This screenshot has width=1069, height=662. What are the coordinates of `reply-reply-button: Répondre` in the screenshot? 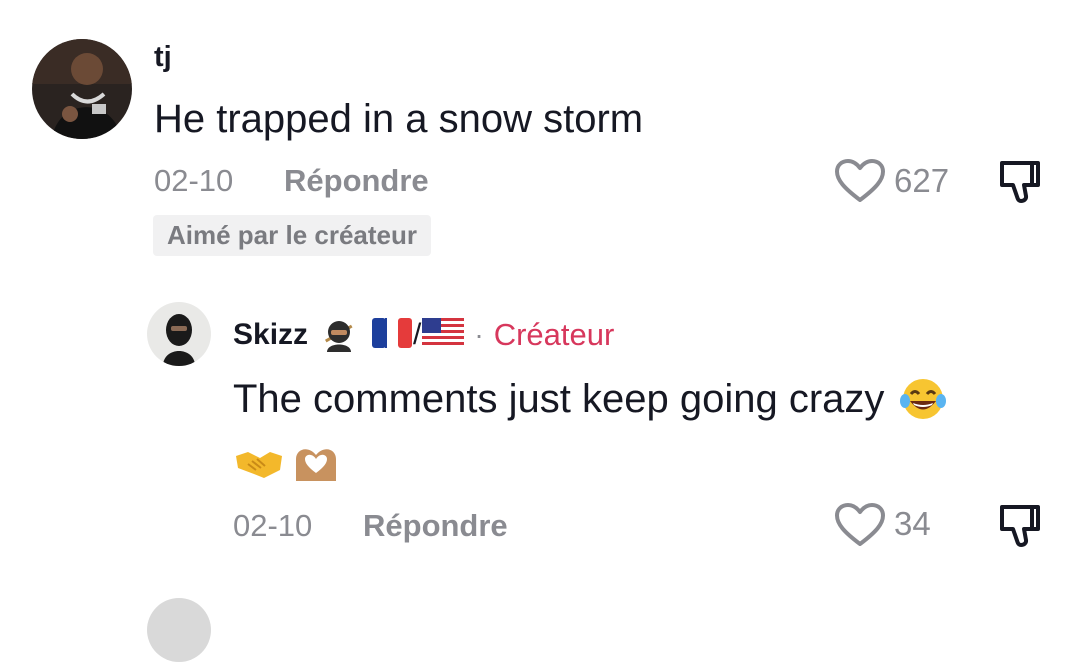 It's located at (435, 526).